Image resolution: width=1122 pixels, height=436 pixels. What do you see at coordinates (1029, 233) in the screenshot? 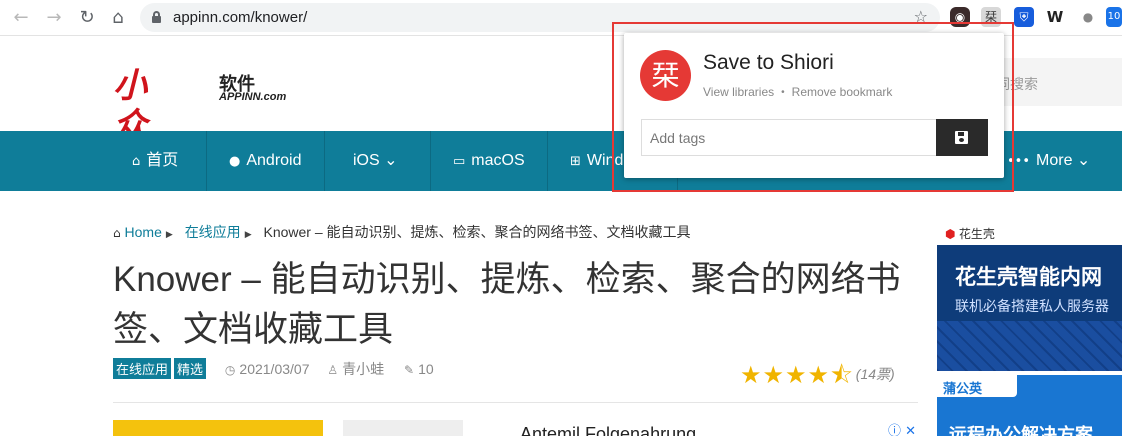
I see `ad-header: ⬢ 花生壳` at bounding box center [1029, 233].